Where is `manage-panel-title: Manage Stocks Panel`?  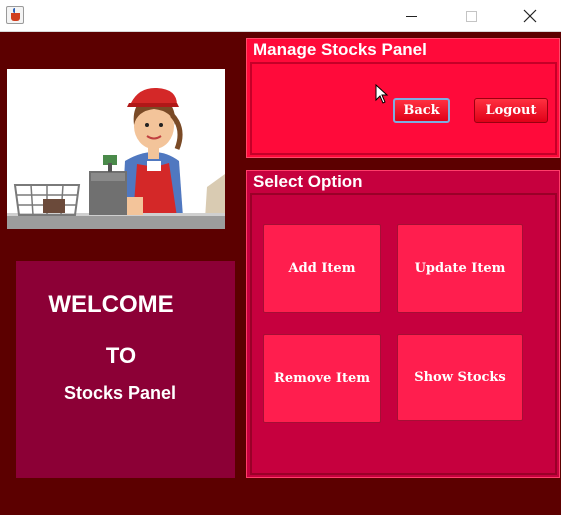 manage-panel-title: Manage Stocks Panel is located at coordinates (340, 49).